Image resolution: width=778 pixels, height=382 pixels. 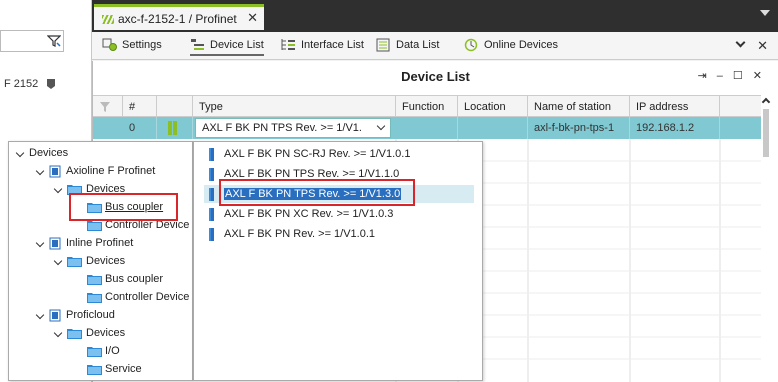 I want to click on chevron-up-icon, so click(x=766, y=102).